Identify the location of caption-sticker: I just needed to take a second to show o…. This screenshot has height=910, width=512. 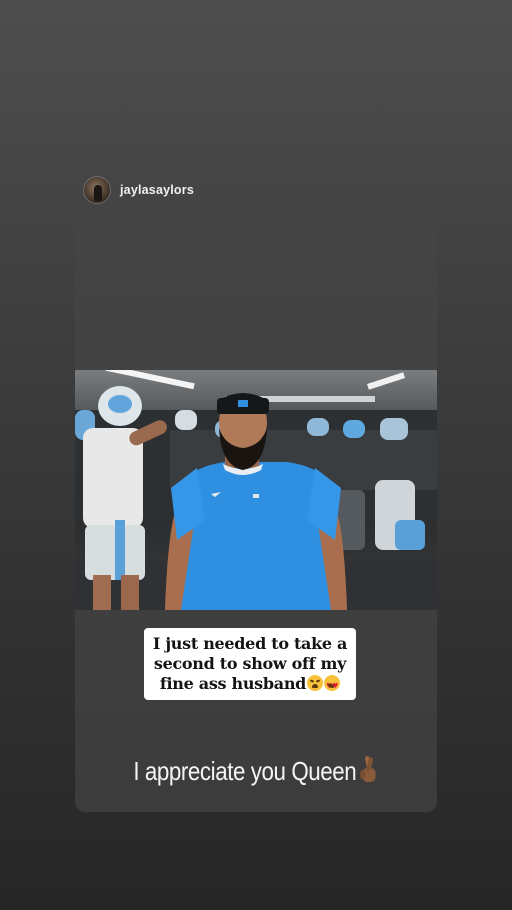
(250, 664).